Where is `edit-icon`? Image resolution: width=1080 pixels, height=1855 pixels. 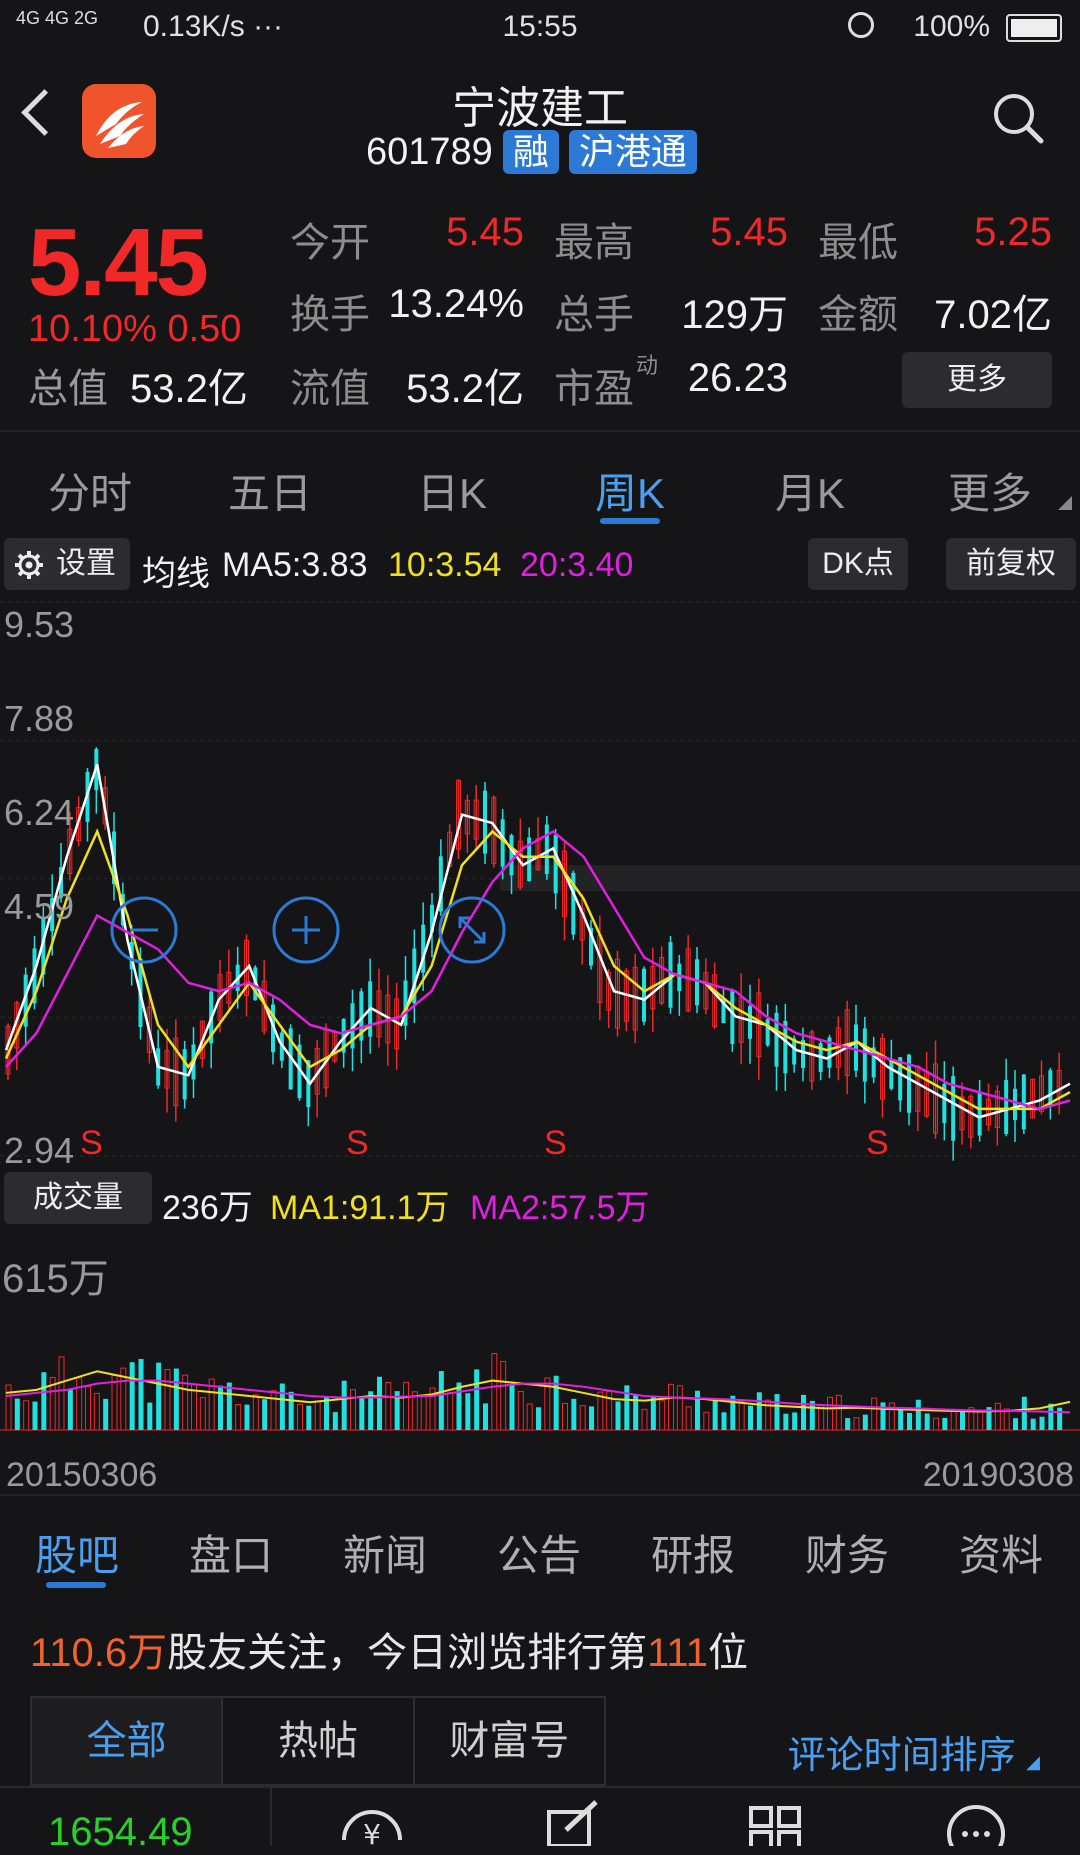 edit-icon is located at coordinates (574, 1823).